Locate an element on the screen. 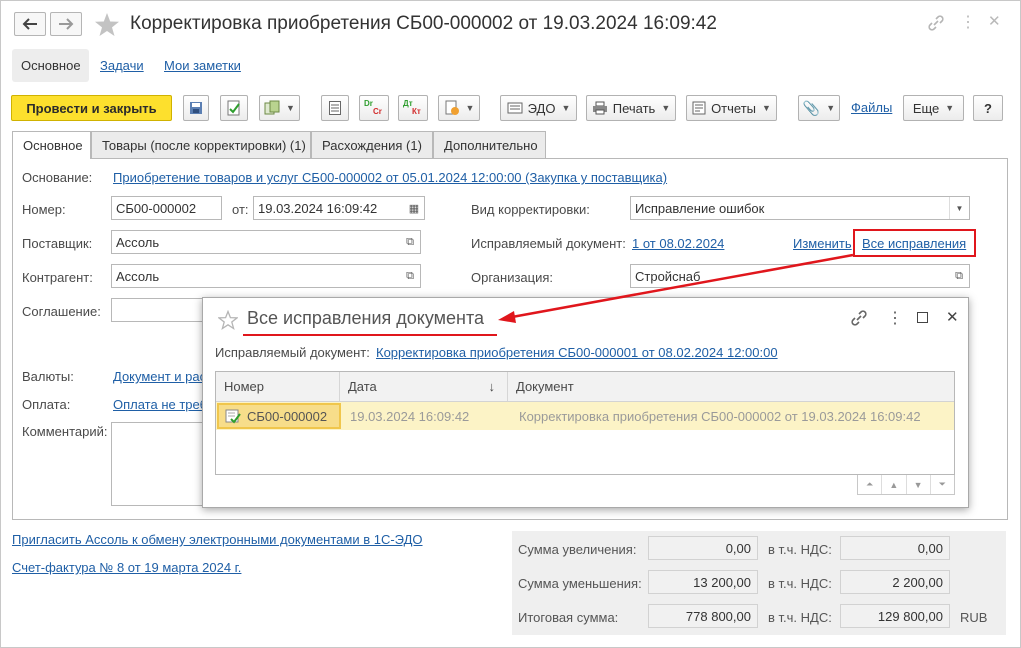  maximize-icon is located at coordinates (922, 317).